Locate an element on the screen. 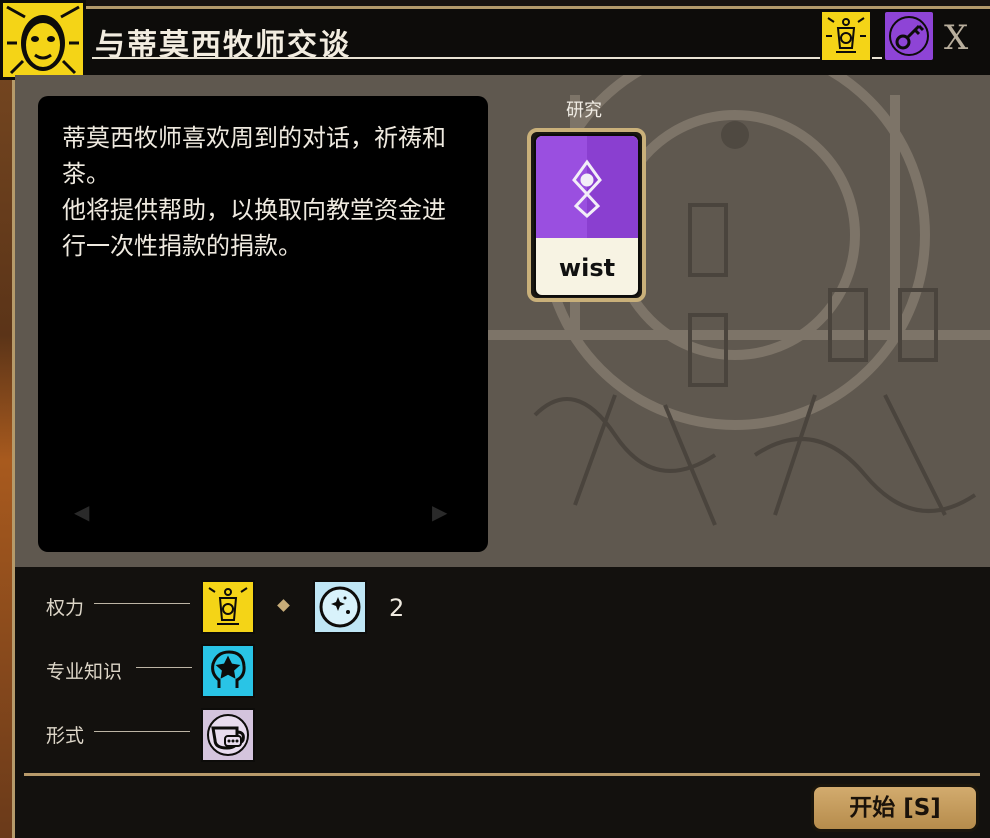 The image size is (990, 838). start-button: 开始 [S] is located at coordinates (895, 808).